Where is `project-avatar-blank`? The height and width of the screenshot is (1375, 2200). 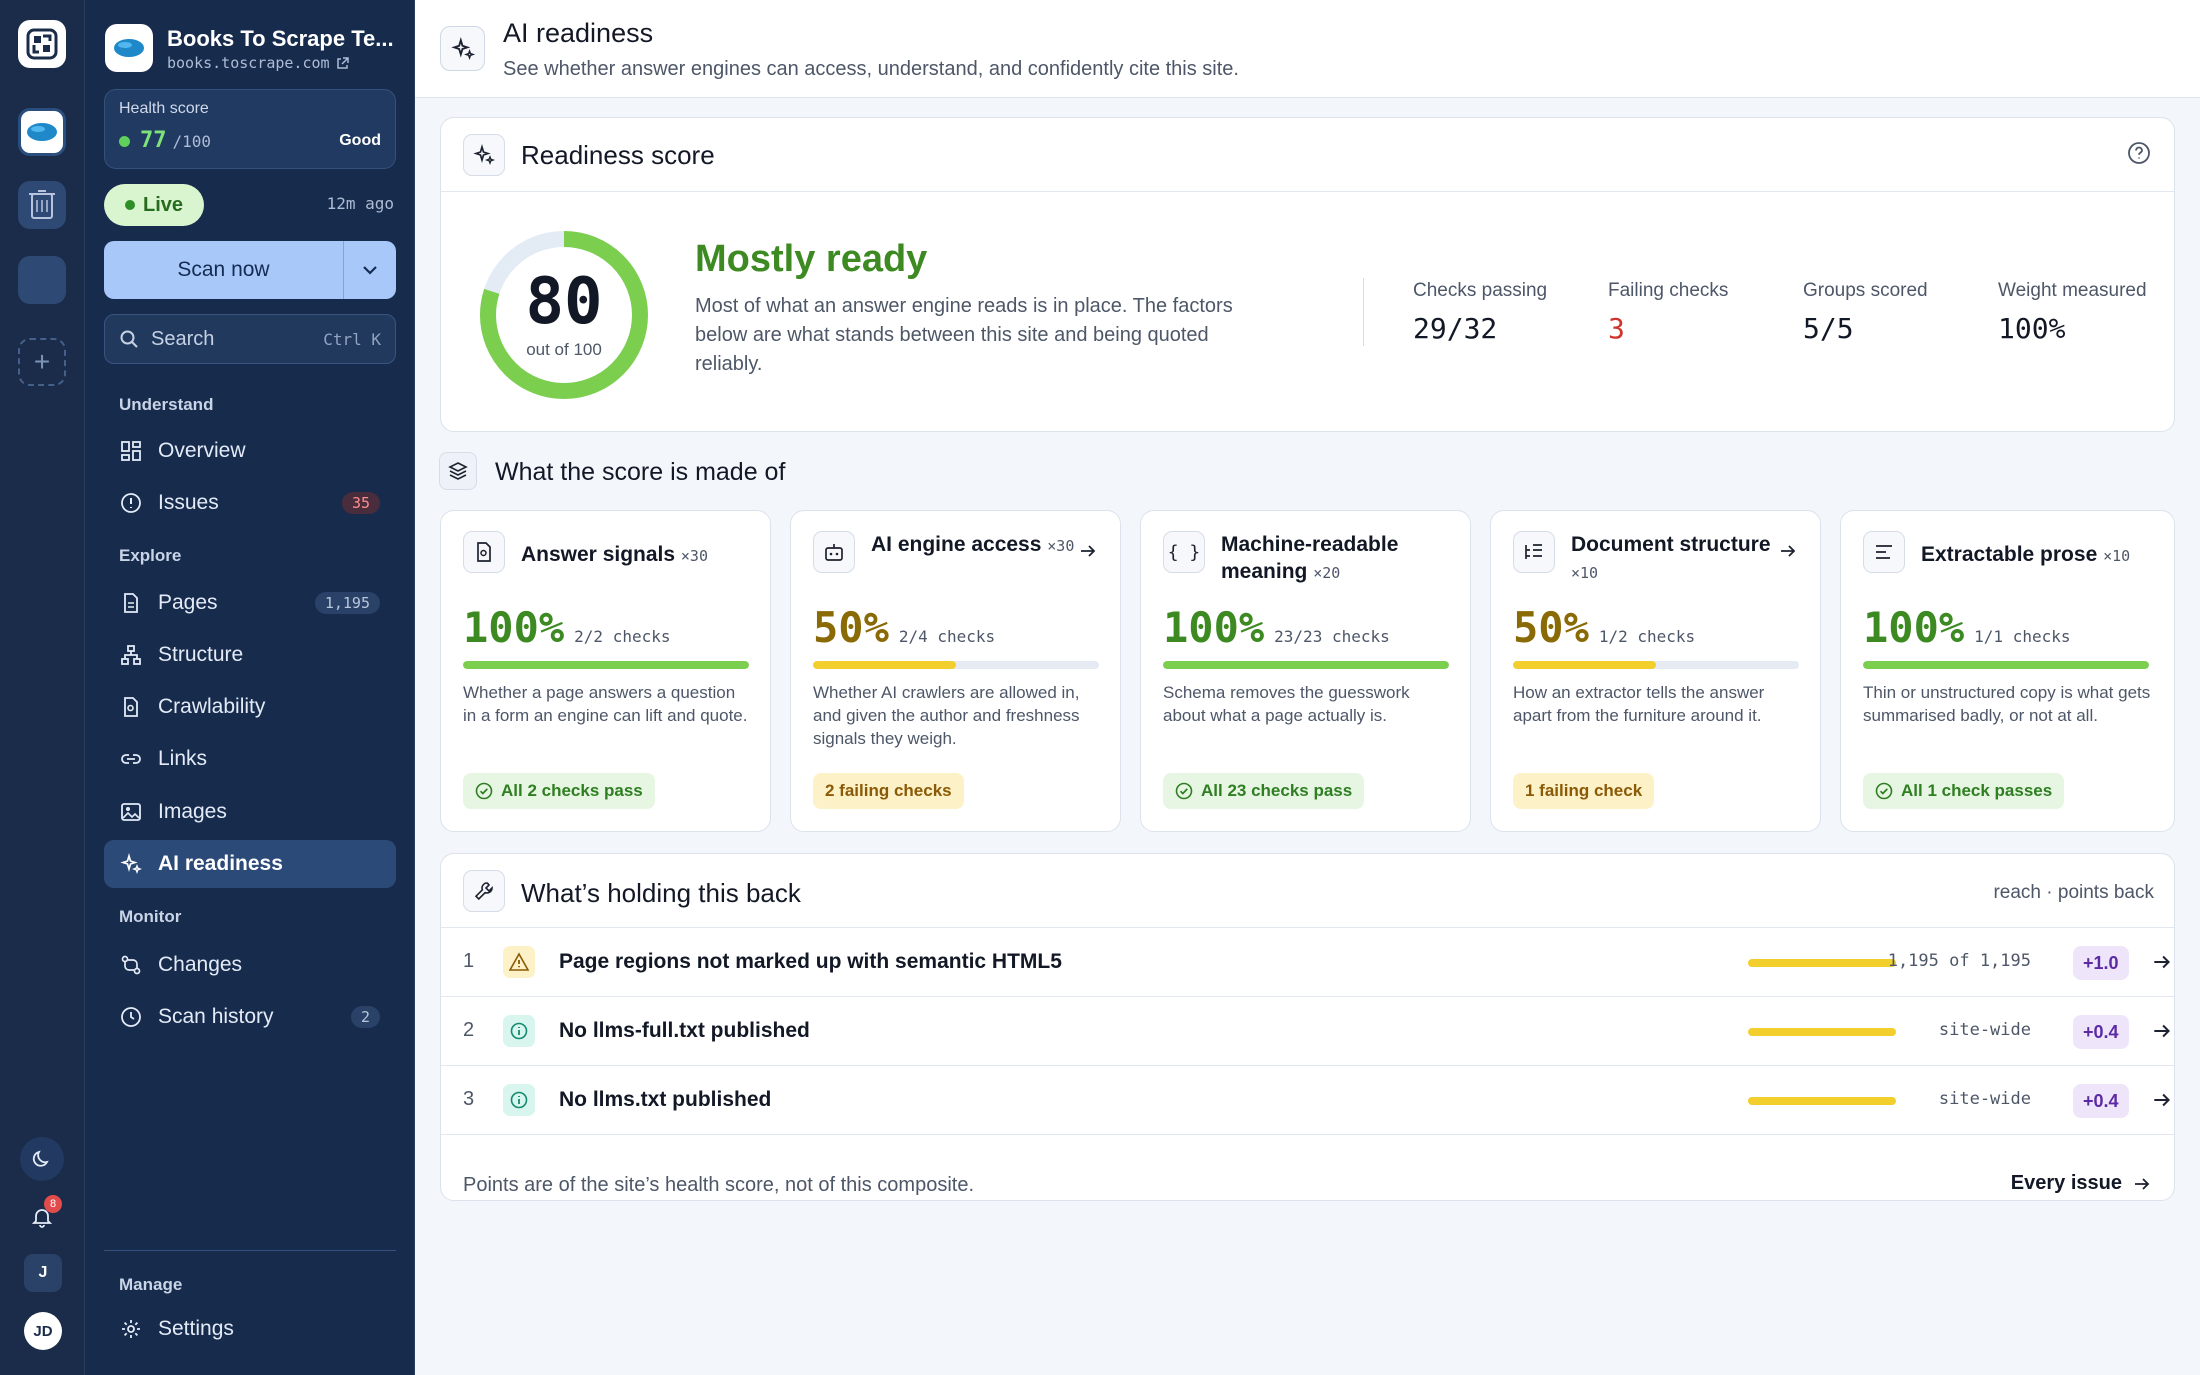 project-avatar-blank is located at coordinates (42, 280).